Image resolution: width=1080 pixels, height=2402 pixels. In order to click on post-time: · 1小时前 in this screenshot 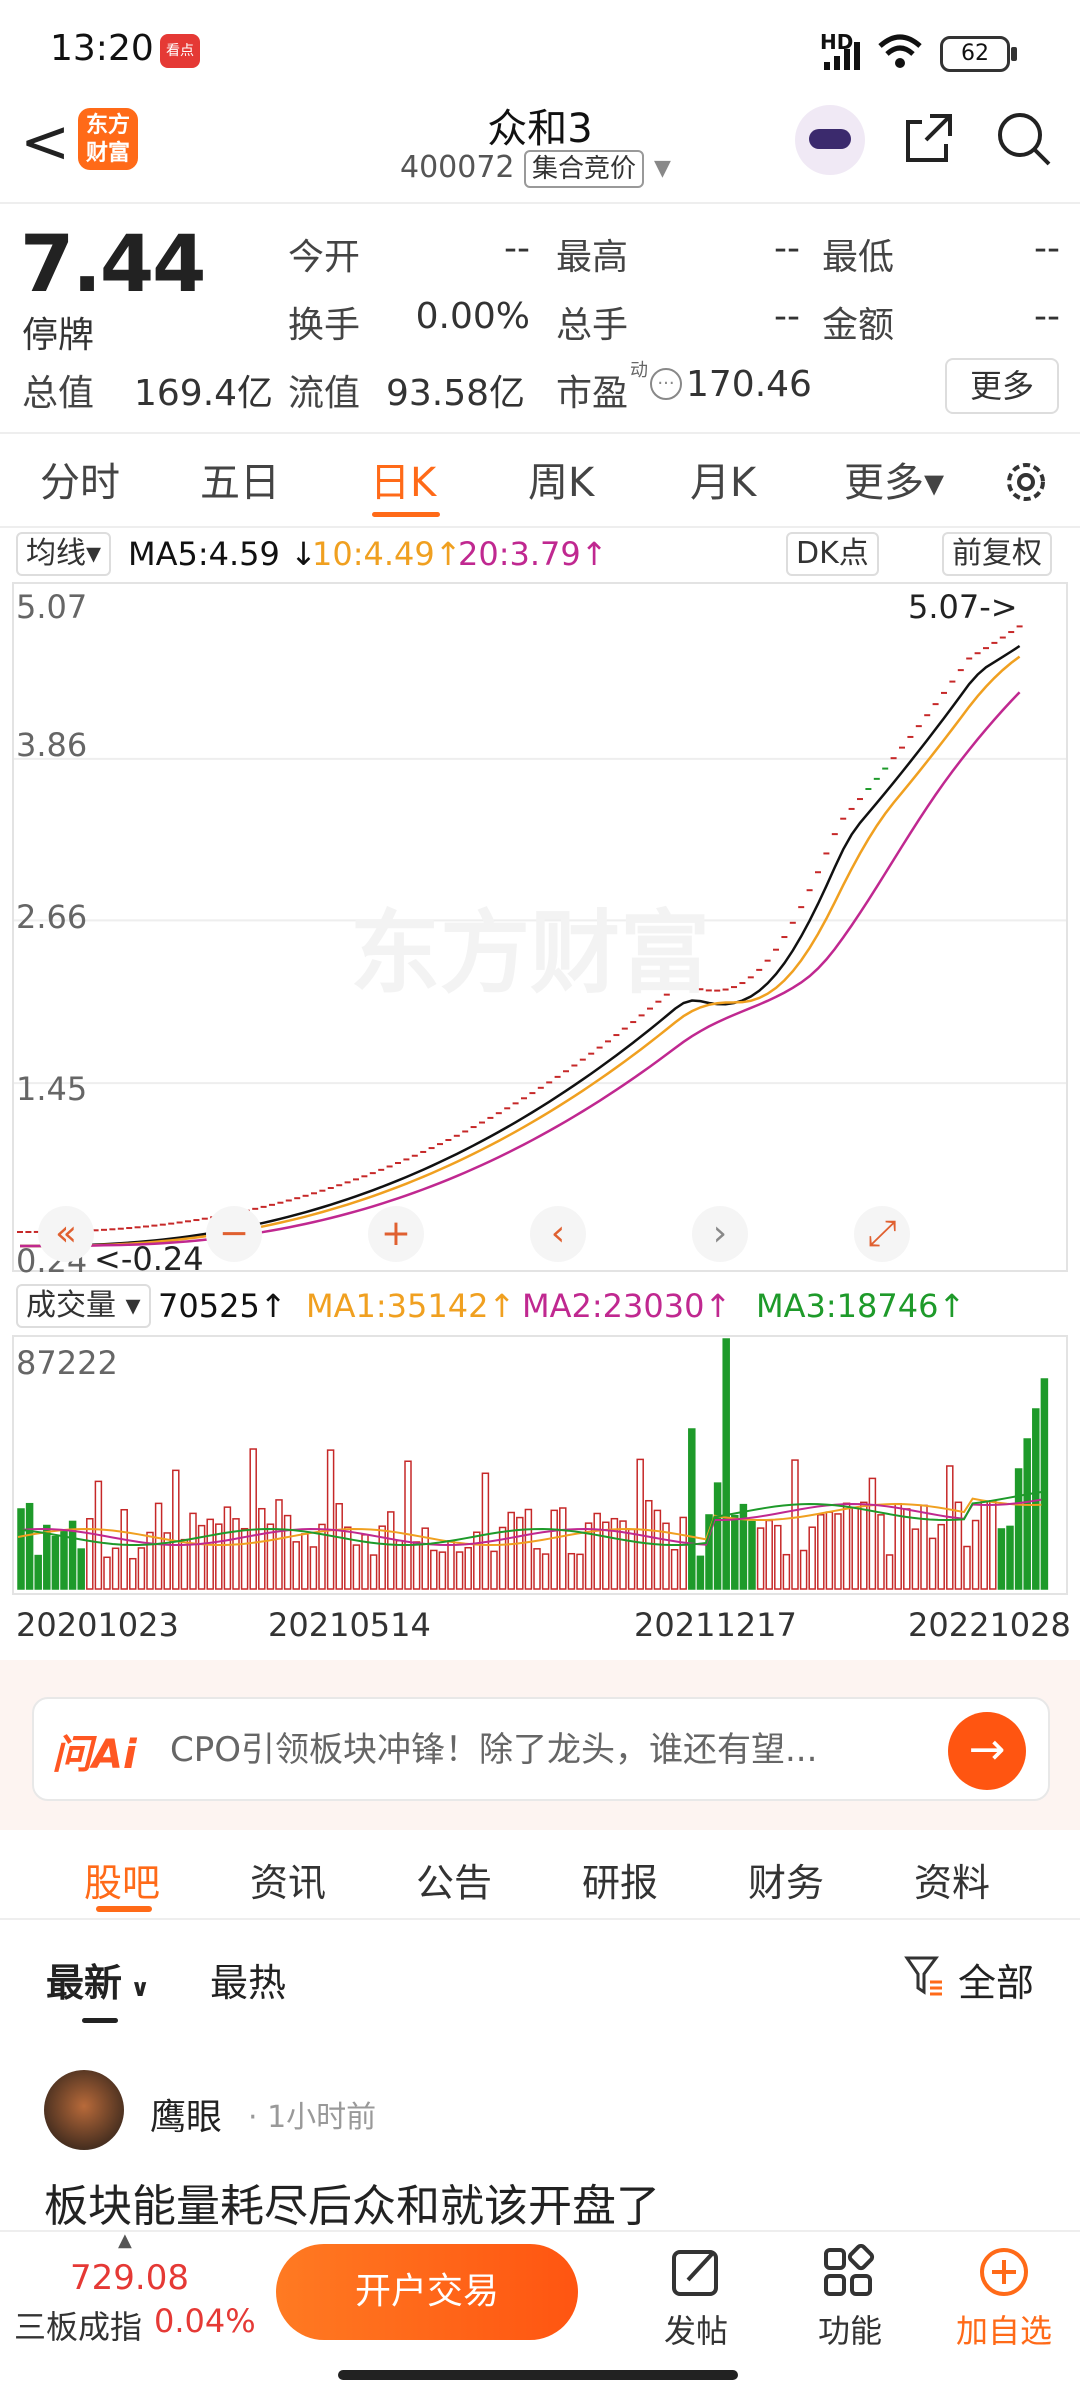, I will do `click(312, 2117)`.